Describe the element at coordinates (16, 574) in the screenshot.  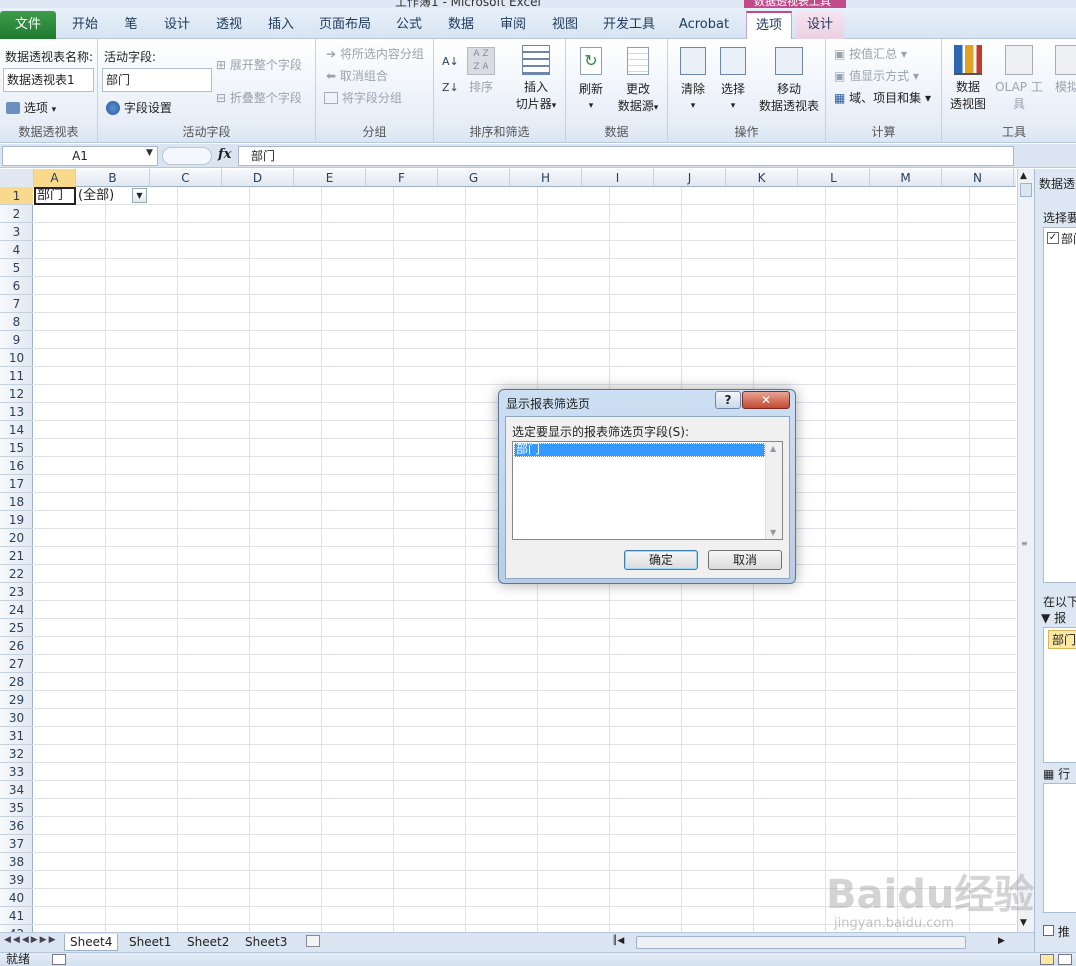
I see `row-header: 22` at that location.